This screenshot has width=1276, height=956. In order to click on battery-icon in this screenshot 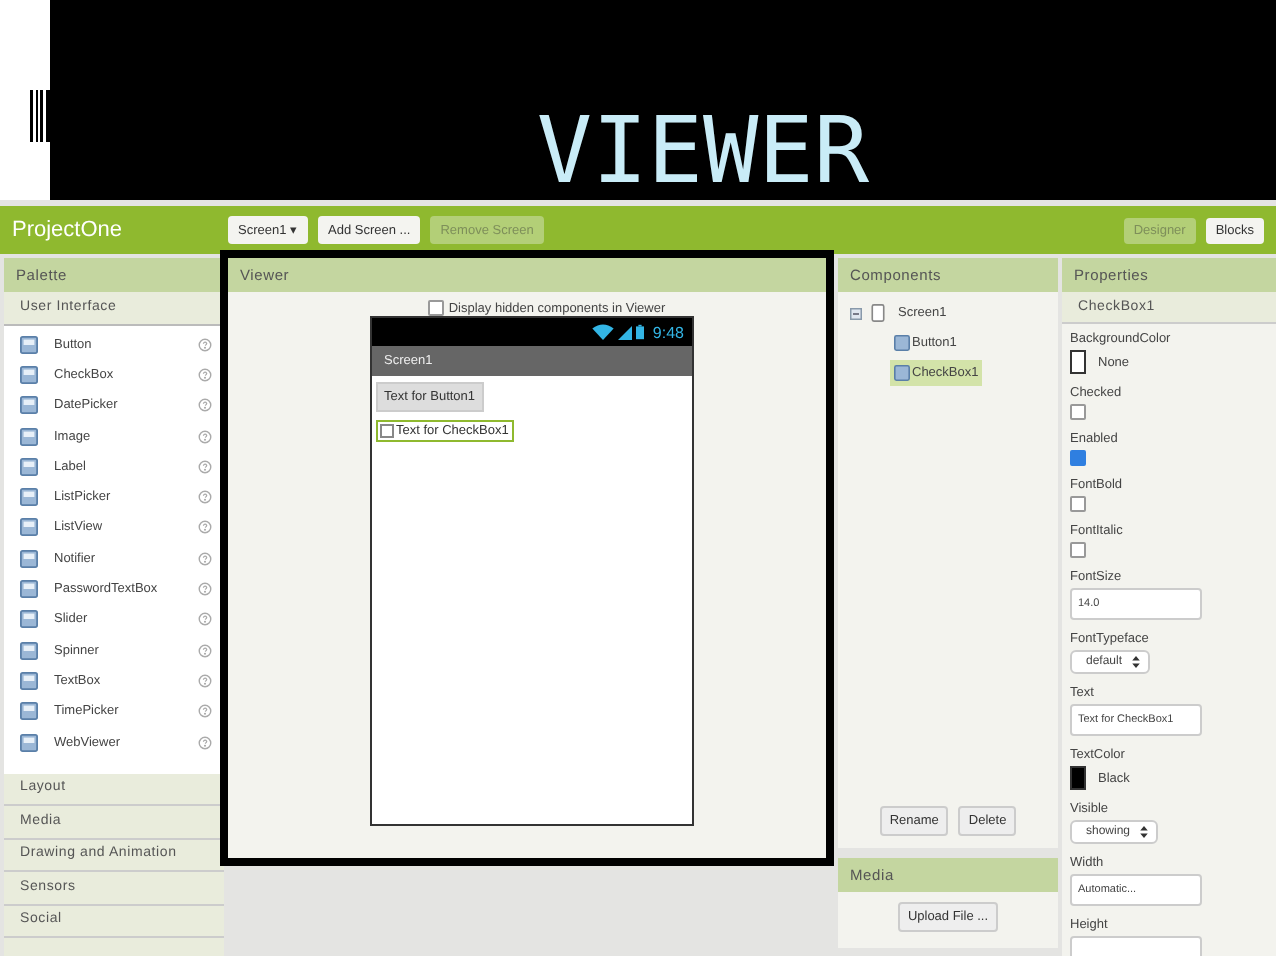, I will do `click(640, 332)`.